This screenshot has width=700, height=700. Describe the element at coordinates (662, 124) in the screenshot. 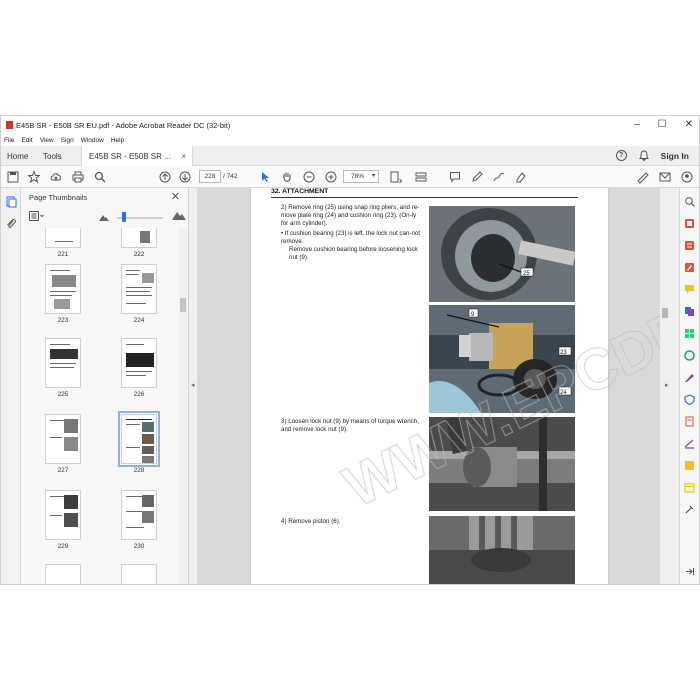

I see `maximize-button: ☐` at that location.